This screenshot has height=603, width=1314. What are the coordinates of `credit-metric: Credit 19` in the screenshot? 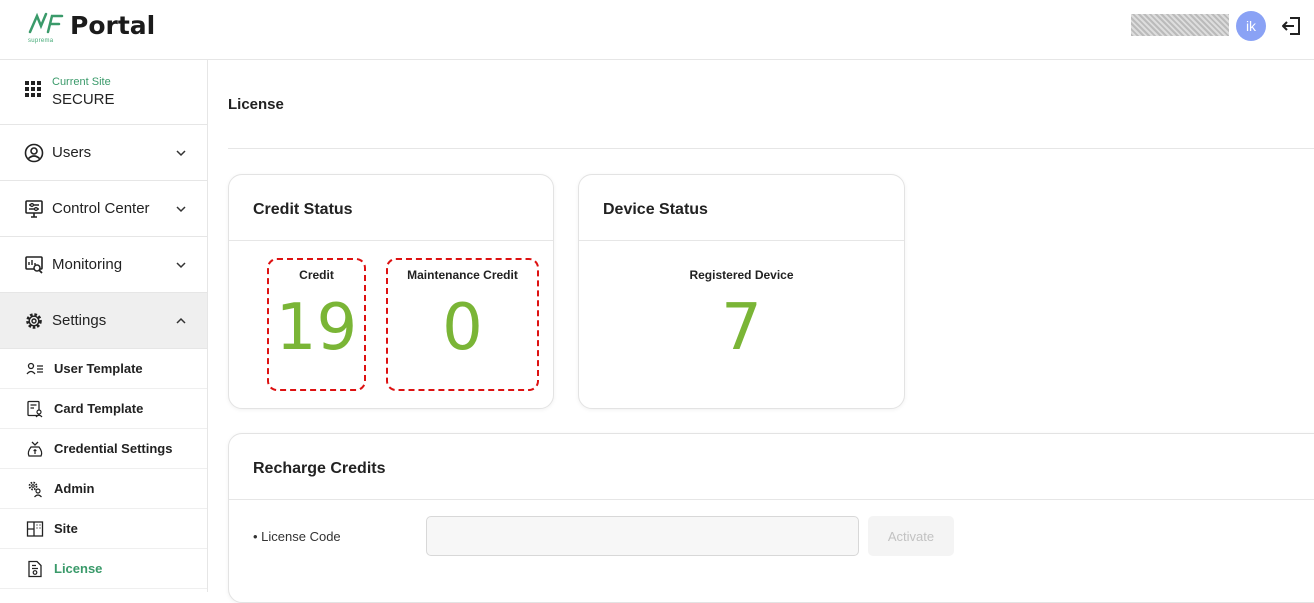 It's located at (316, 316).